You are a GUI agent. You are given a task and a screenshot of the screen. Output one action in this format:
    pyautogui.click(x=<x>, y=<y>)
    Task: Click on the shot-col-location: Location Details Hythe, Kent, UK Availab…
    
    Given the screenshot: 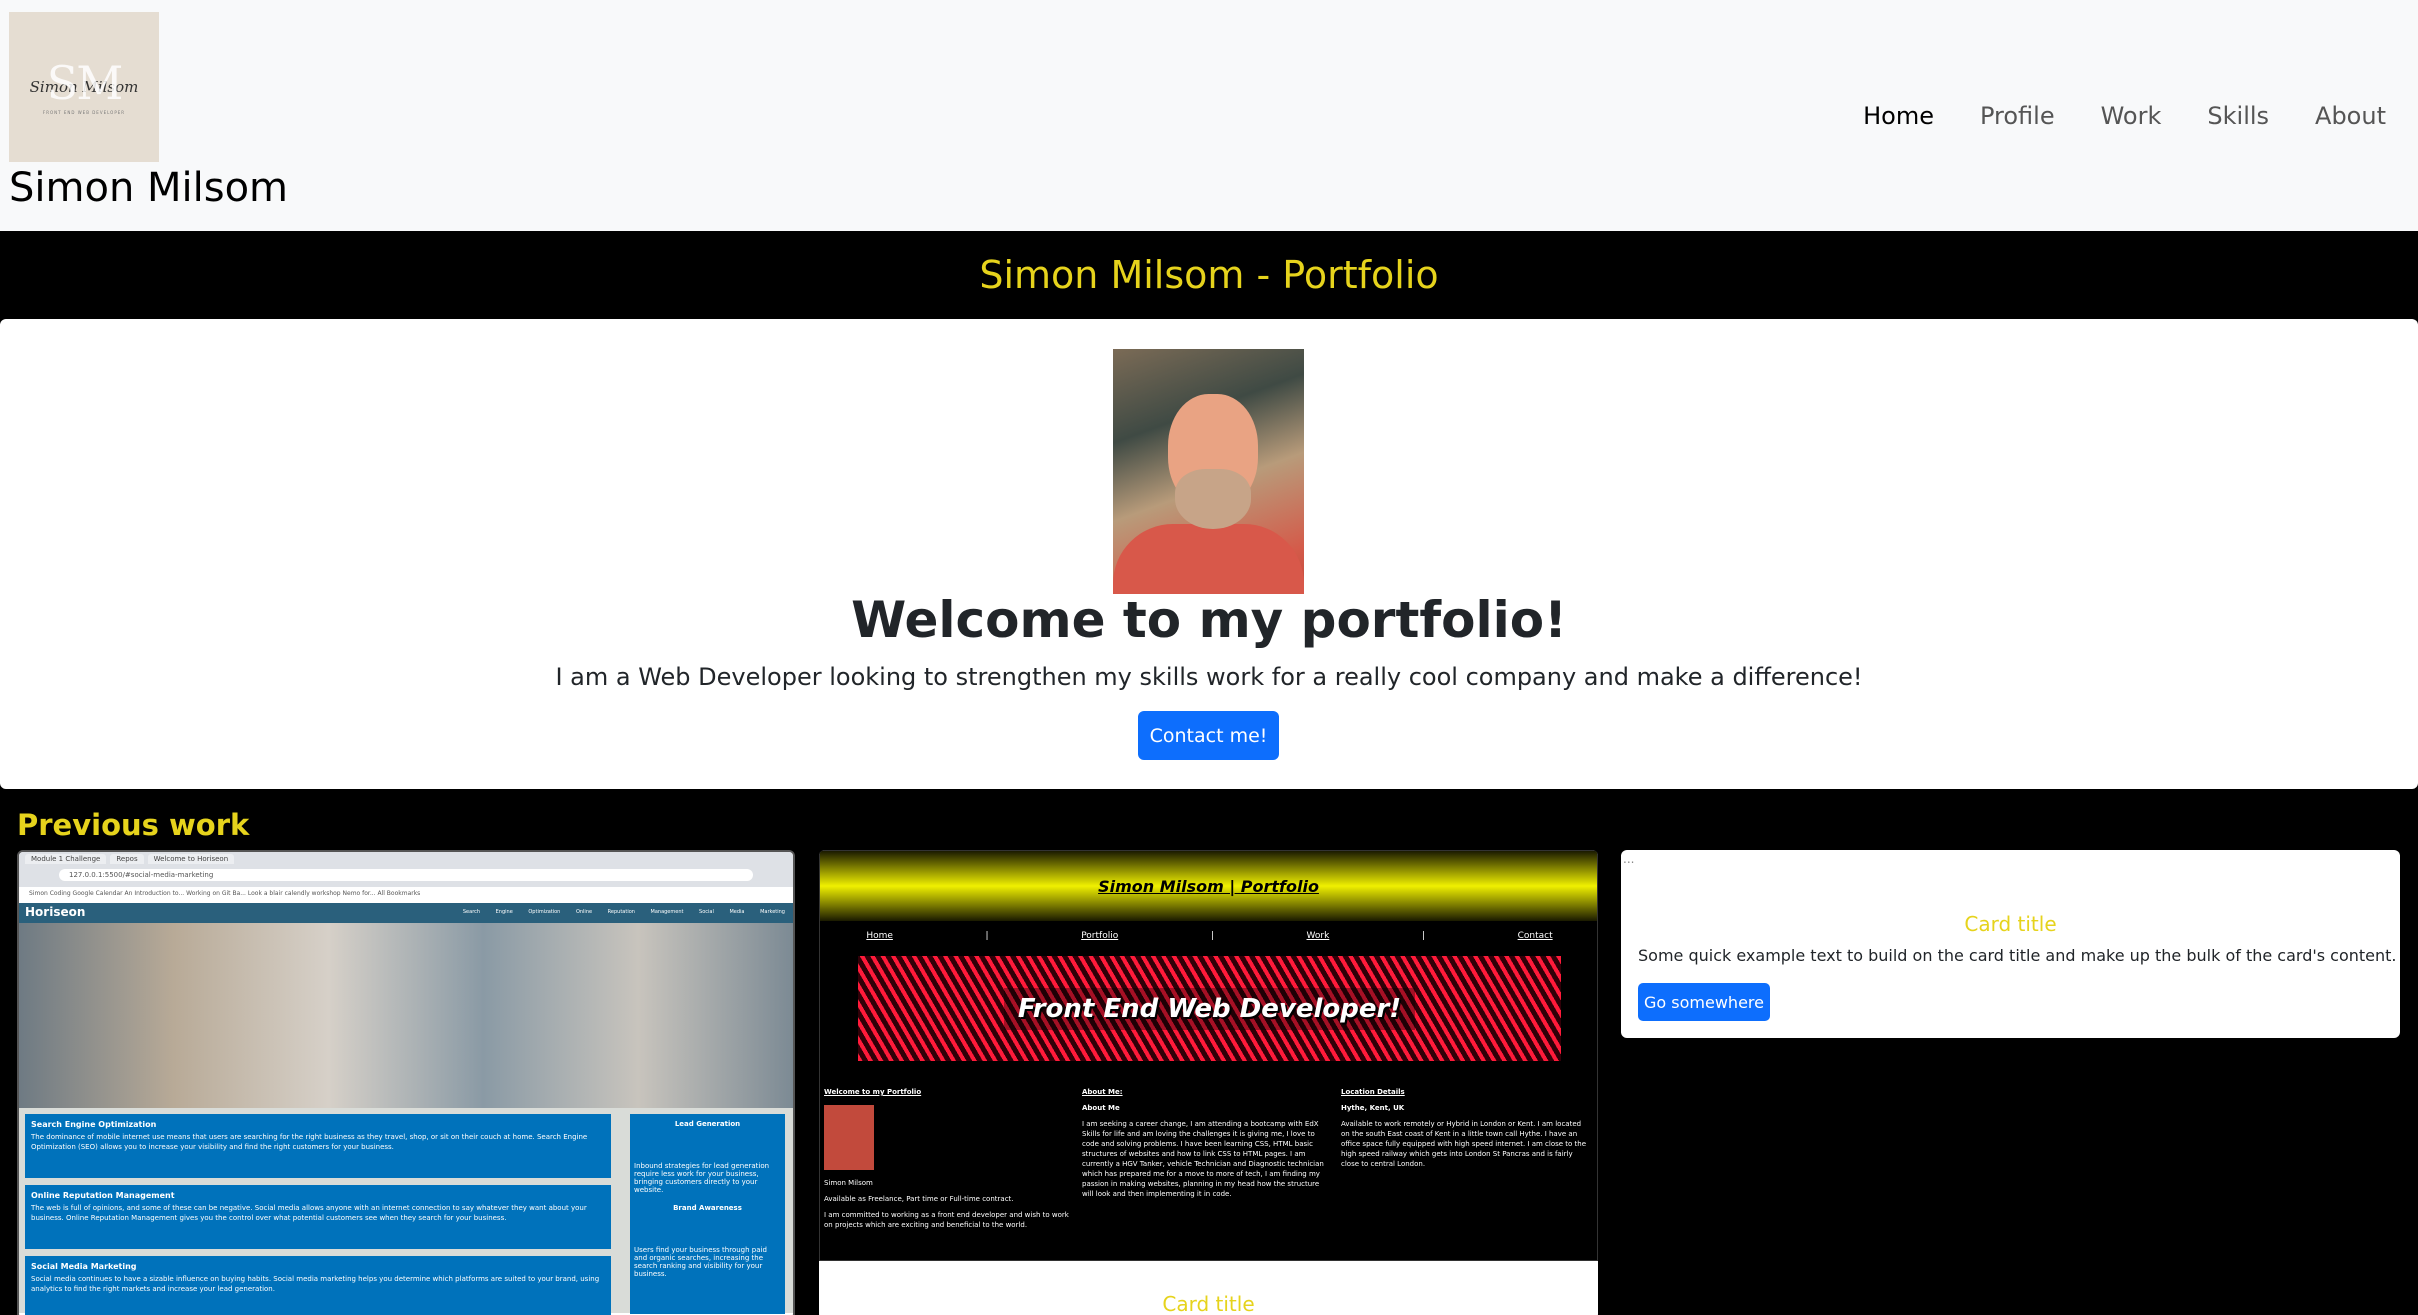 What is the action you would take?
    pyautogui.click(x=1466, y=1128)
    